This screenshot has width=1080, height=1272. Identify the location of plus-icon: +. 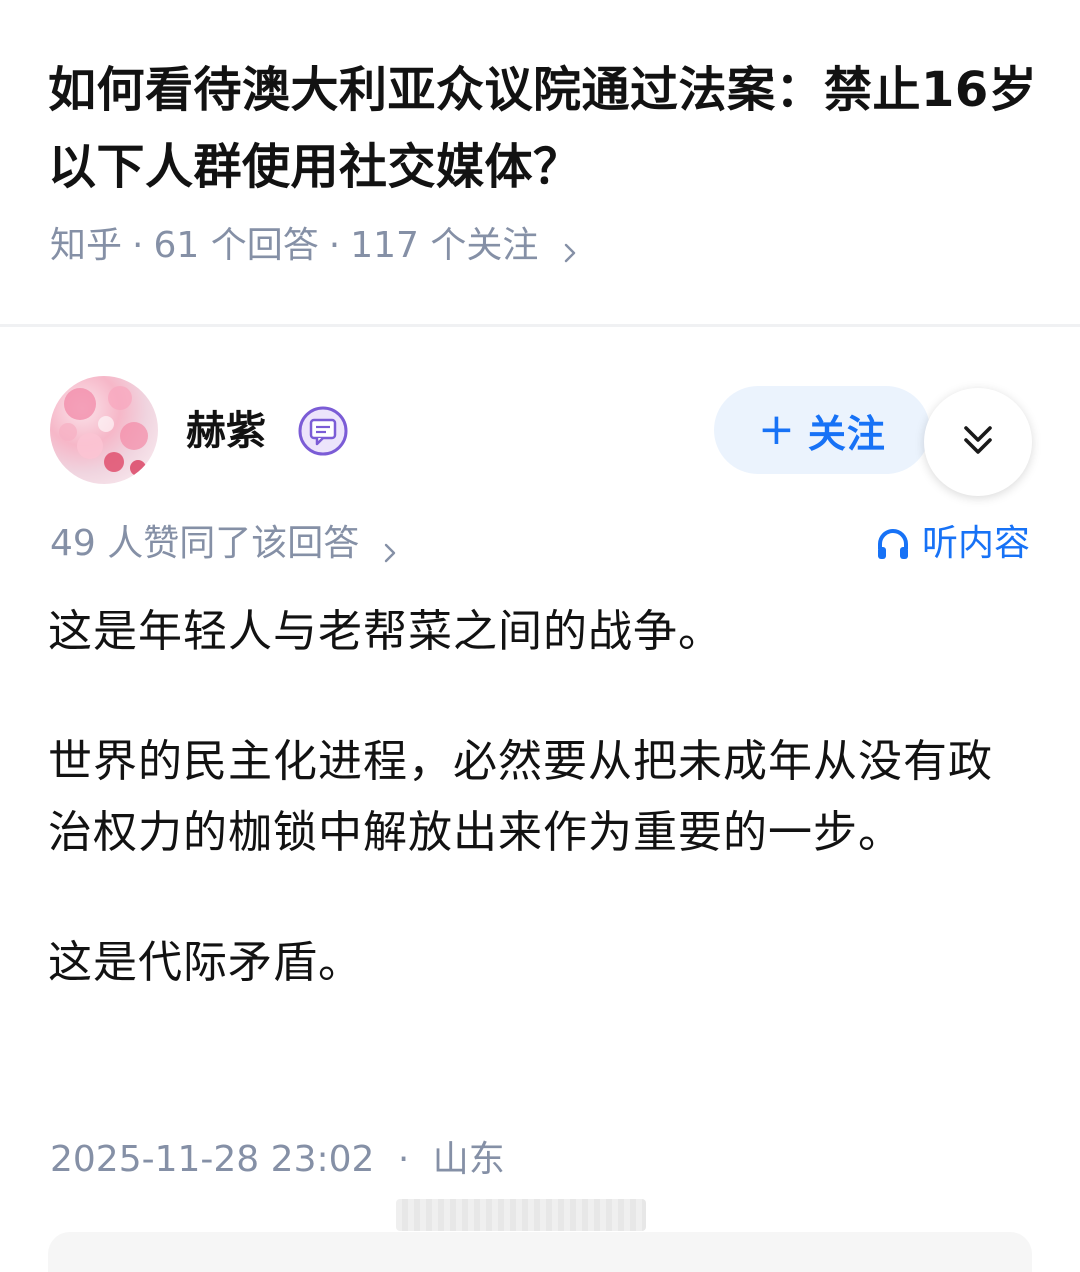
(777, 429).